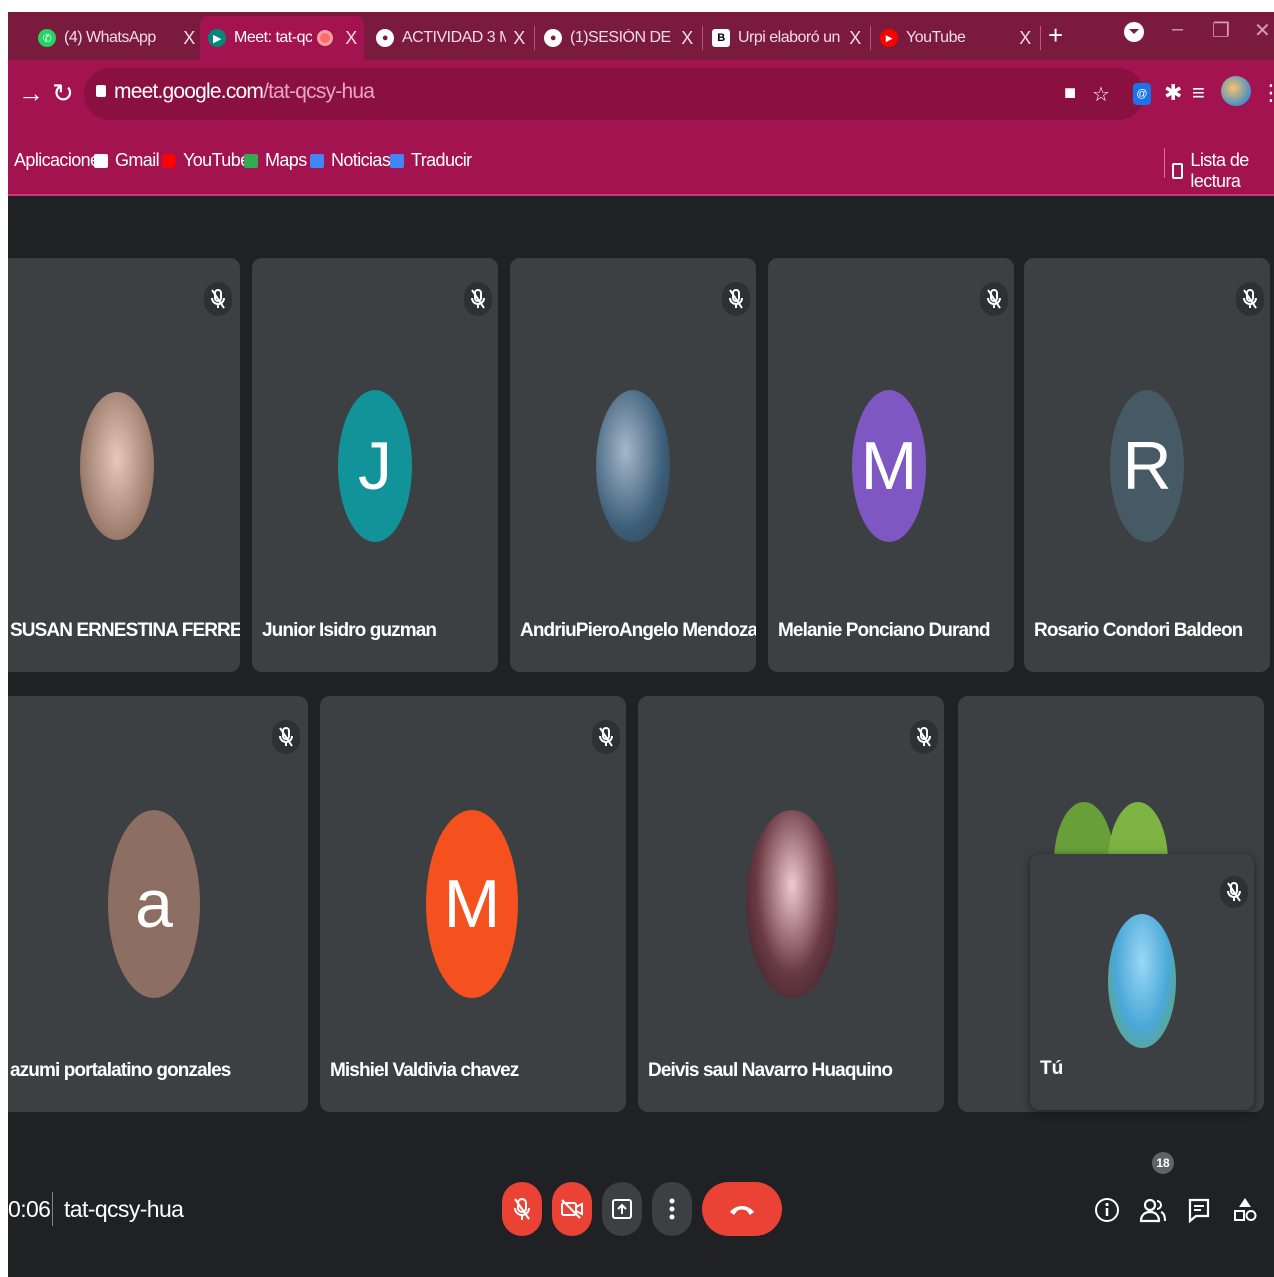 This screenshot has height=1277, width=1274. What do you see at coordinates (317, 160) in the screenshot?
I see `news-icon` at bounding box center [317, 160].